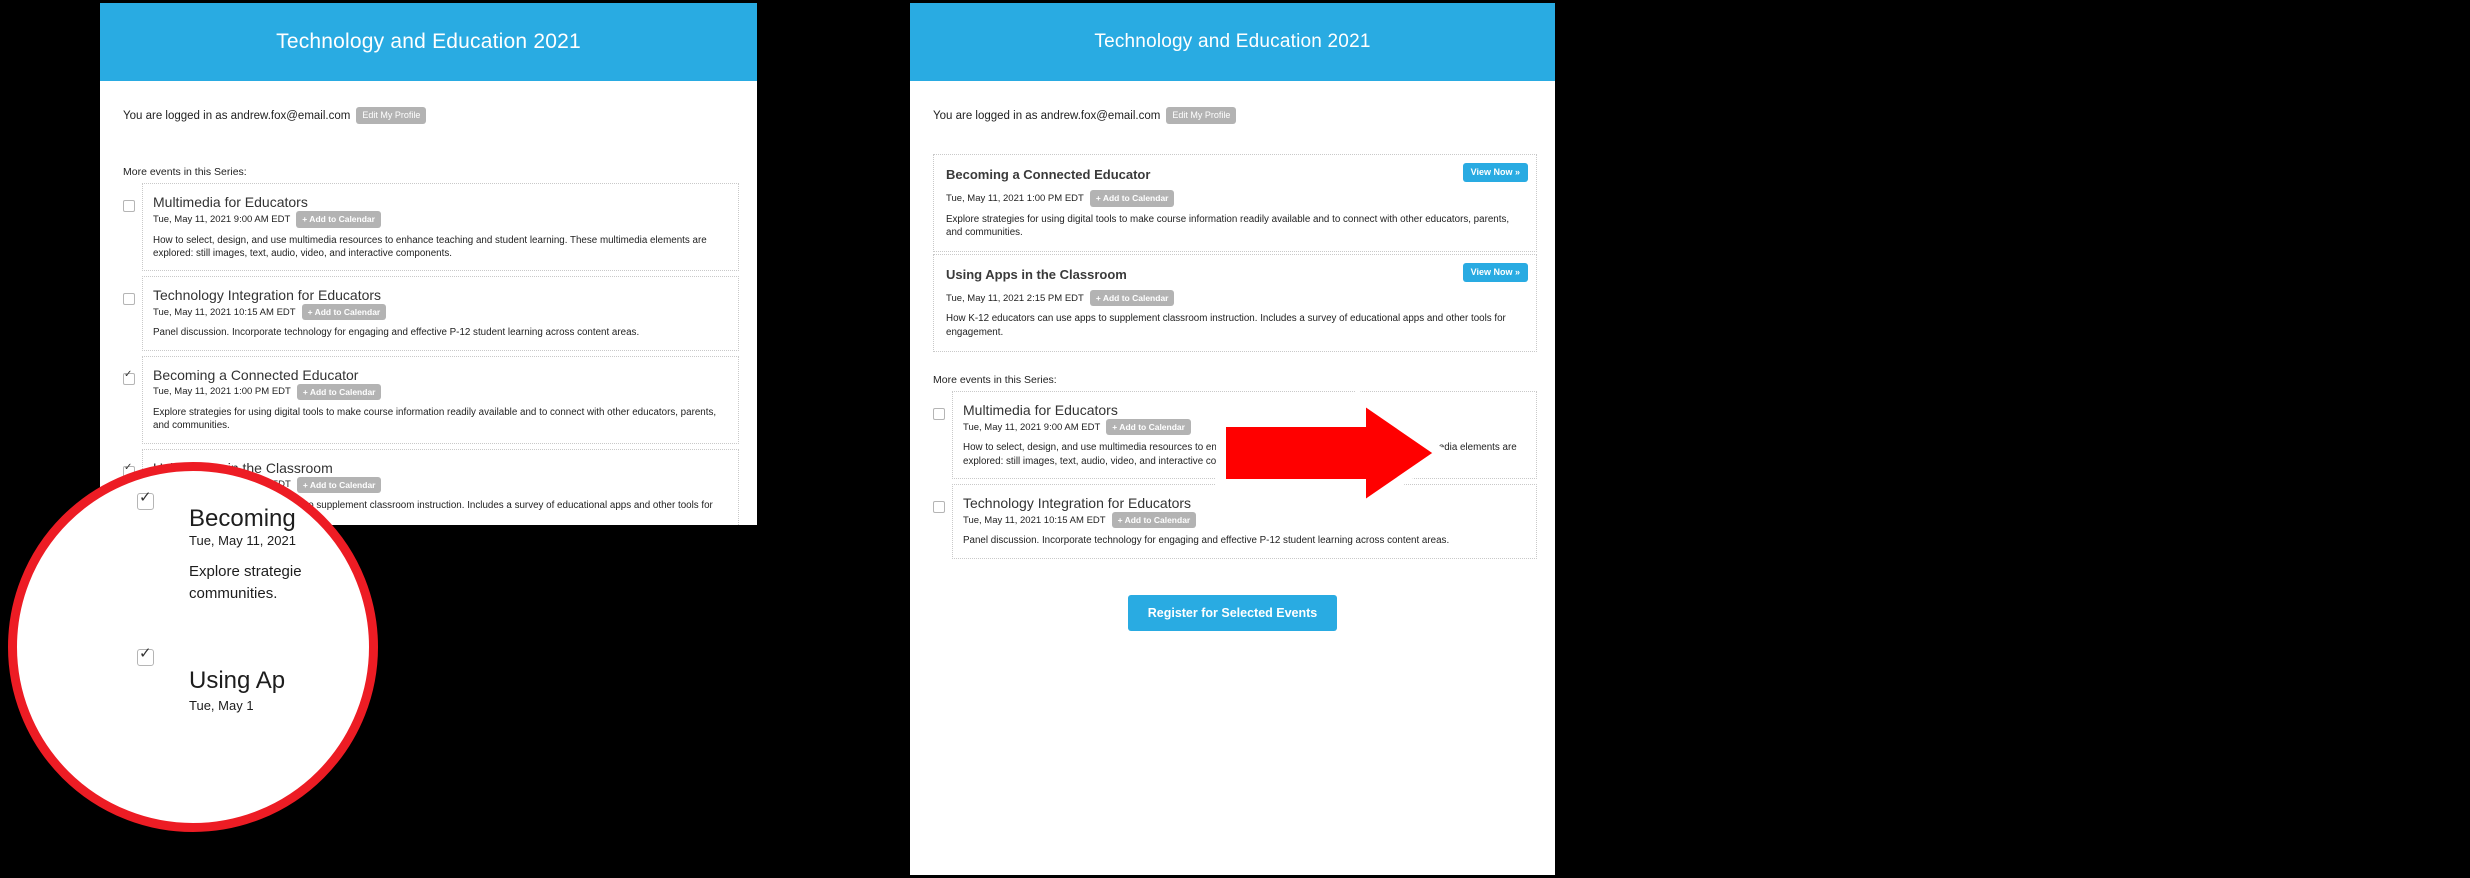 This screenshot has height=878, width=2470. I want to click on magnified-description-line2: communities., so click(233, 593).